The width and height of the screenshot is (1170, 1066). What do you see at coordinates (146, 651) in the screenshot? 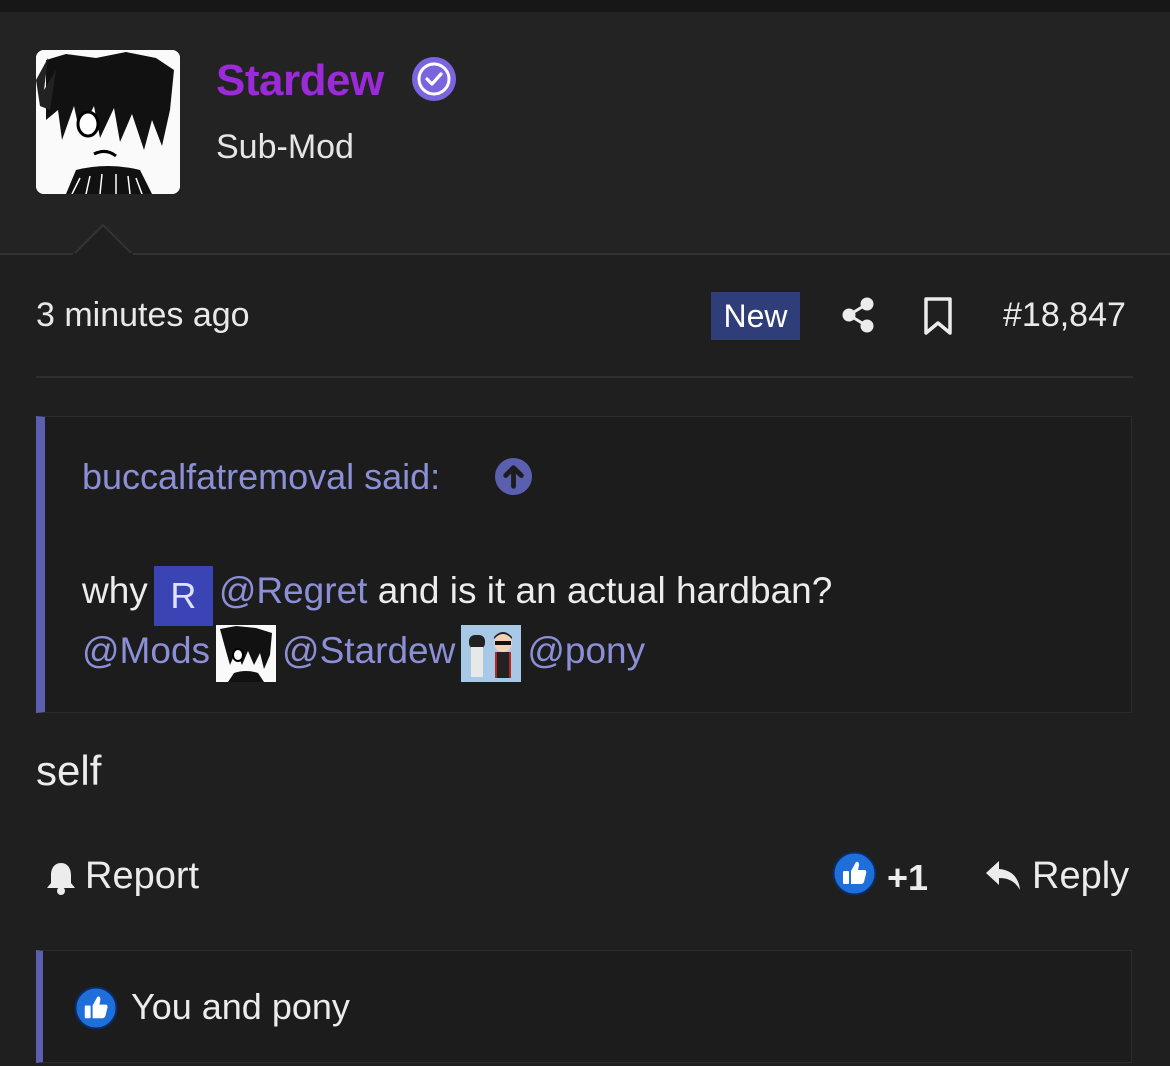
I see `mention-mods: @Mods` at bounding box center [146, 651].